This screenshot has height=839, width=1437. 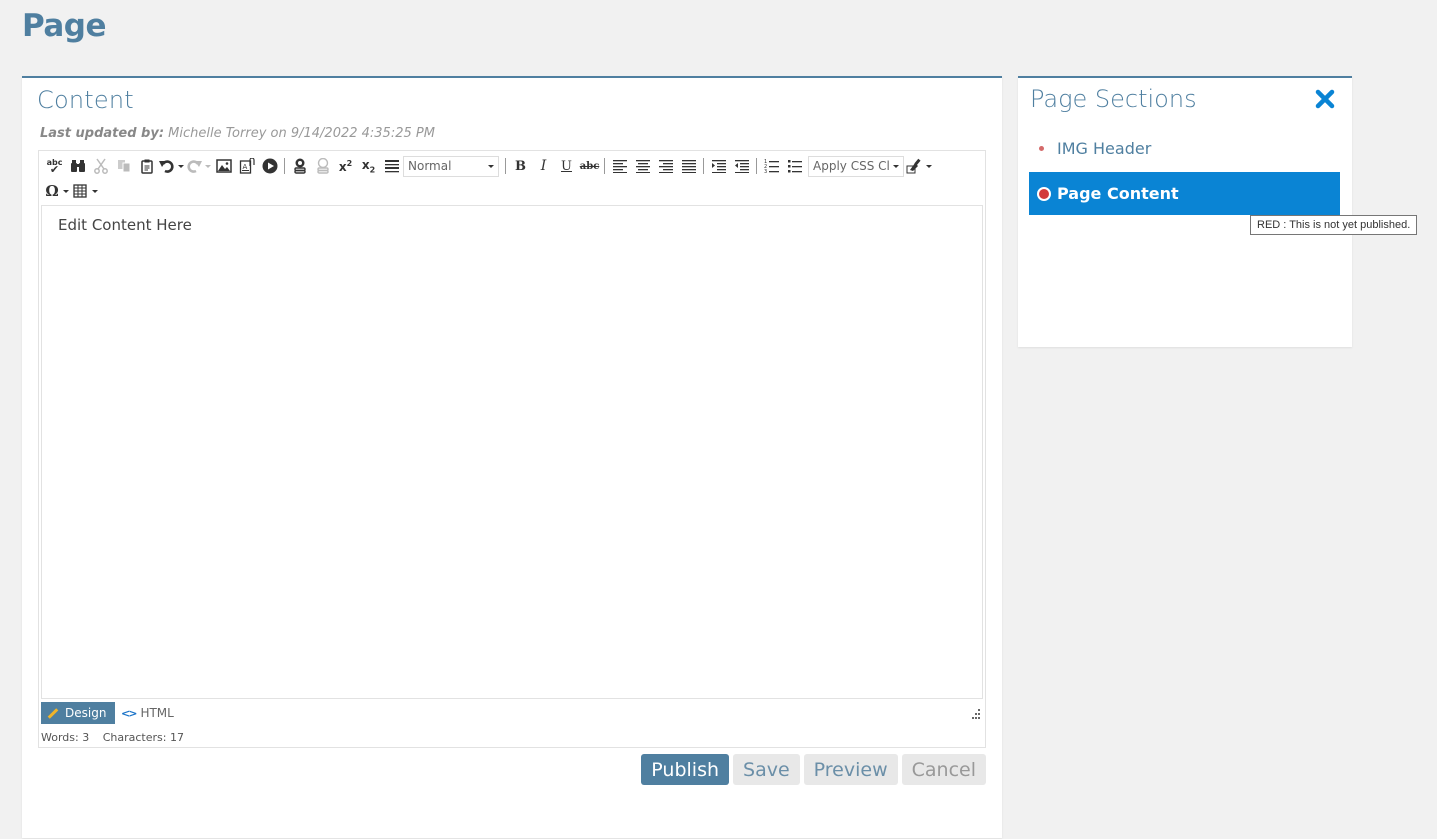 I want to click on bulleted-list-button, so click(x=794, y=166).